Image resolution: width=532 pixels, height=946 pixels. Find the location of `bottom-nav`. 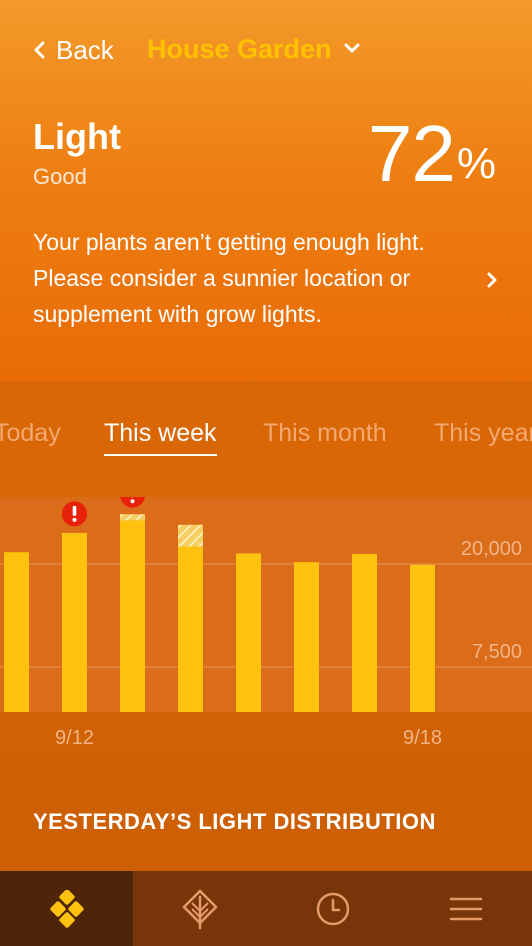

bottom-nav is located at coordinates (266, 908).